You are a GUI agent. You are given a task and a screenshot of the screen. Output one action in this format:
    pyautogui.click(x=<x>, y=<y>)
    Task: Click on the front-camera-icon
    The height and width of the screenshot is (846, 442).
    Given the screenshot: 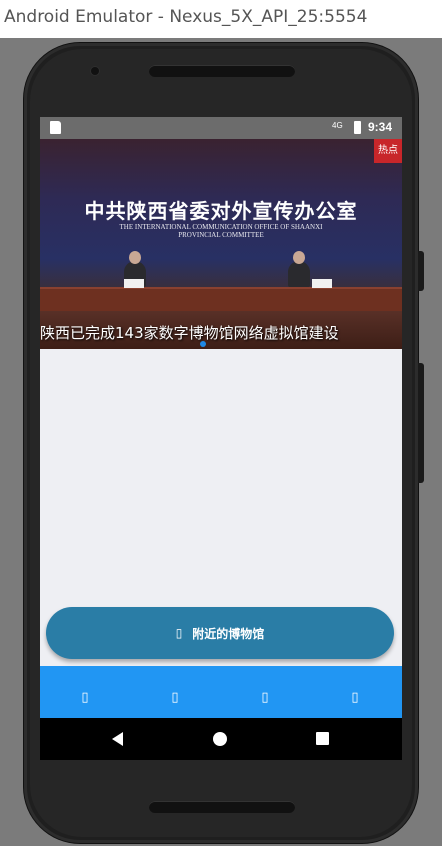 What is the action you would take?
    pyautogui.click(x=95, y=71)
    